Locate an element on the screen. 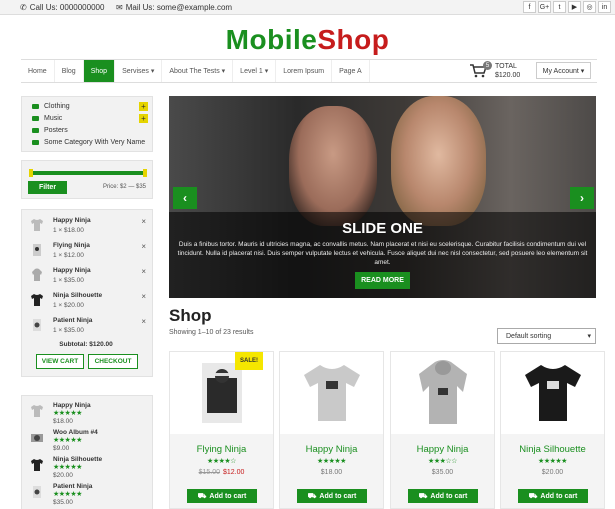 Image resolution: width=615 pixels, height=509 pixels. instagram-icon: ◎ is located at coordinates (589, 7).